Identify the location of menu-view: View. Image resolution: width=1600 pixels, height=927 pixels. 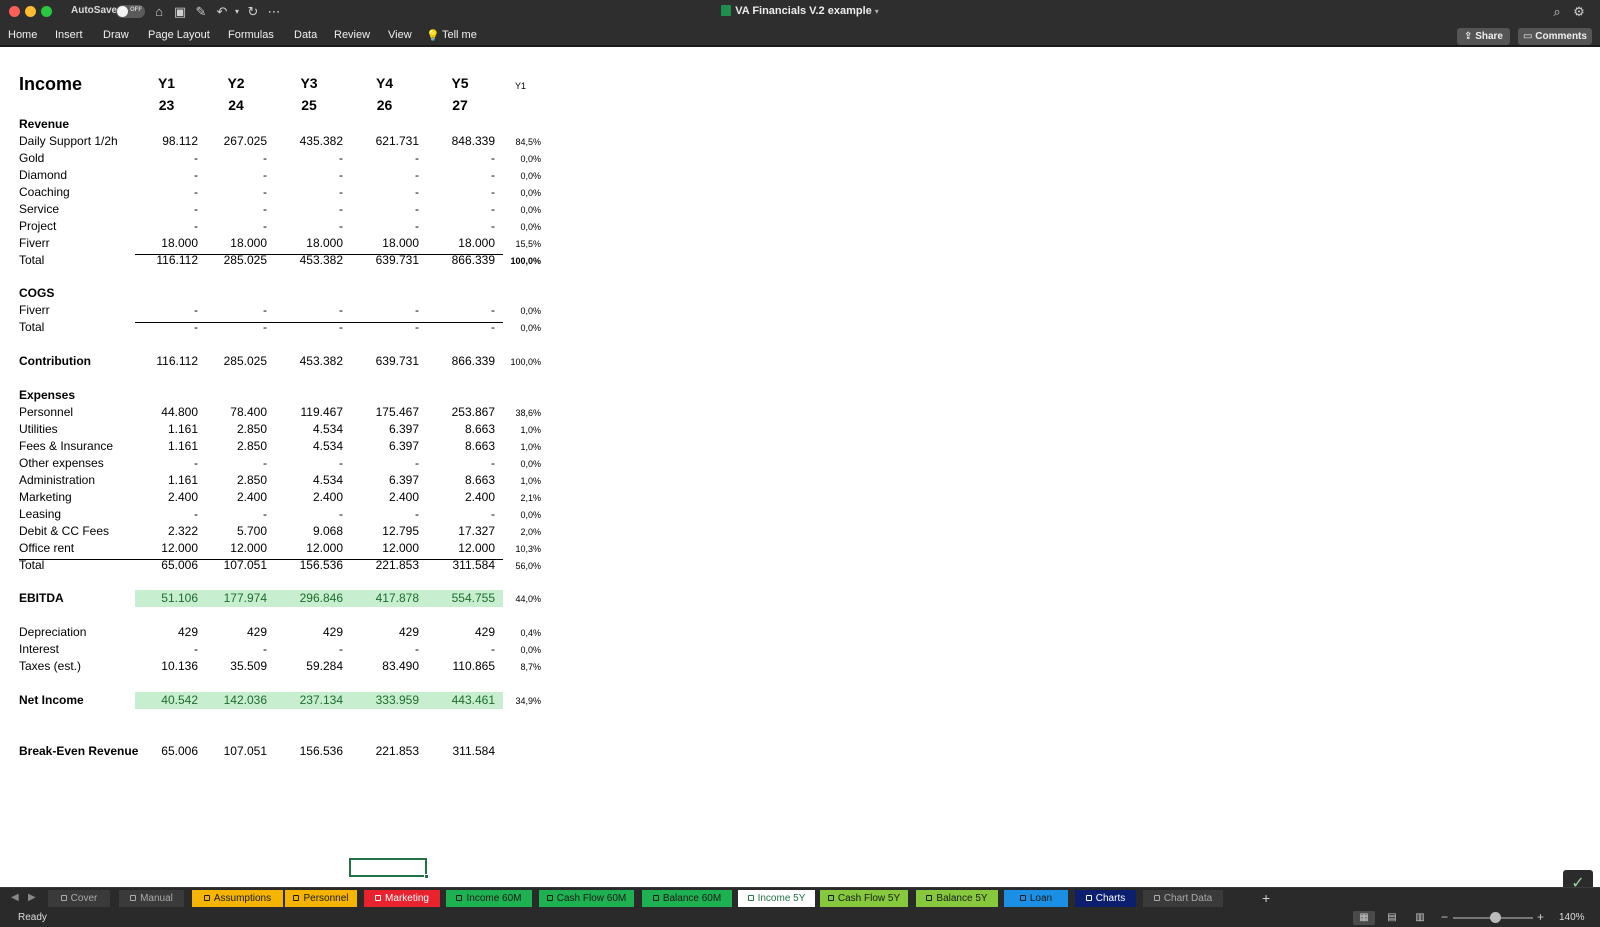
(400, 35).